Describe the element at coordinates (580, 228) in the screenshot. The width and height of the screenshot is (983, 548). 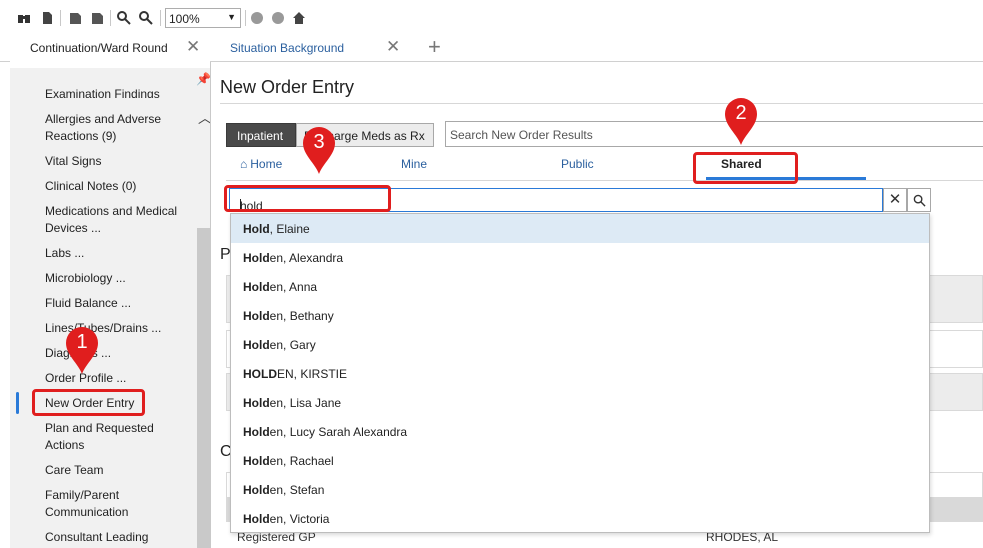
I see `list-item: Hold, Elaine` at that location.